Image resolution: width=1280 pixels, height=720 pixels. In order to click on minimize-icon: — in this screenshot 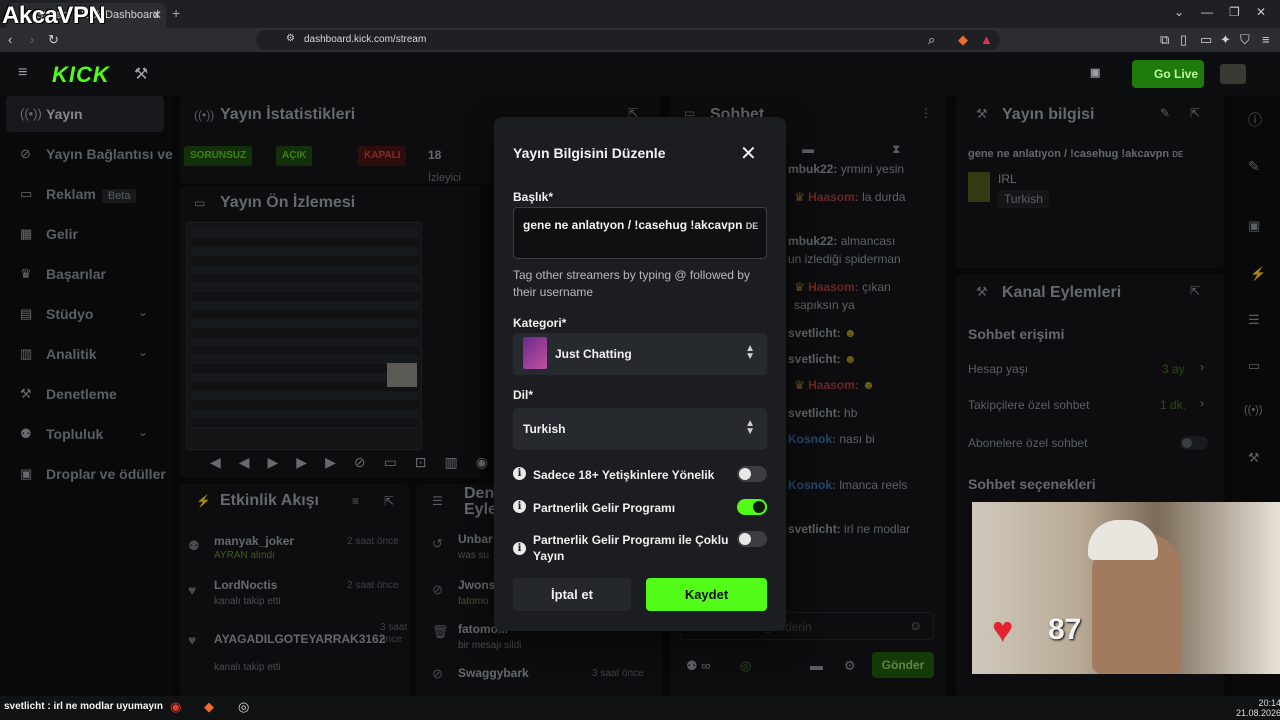, I will do `click(1207, 12)`.